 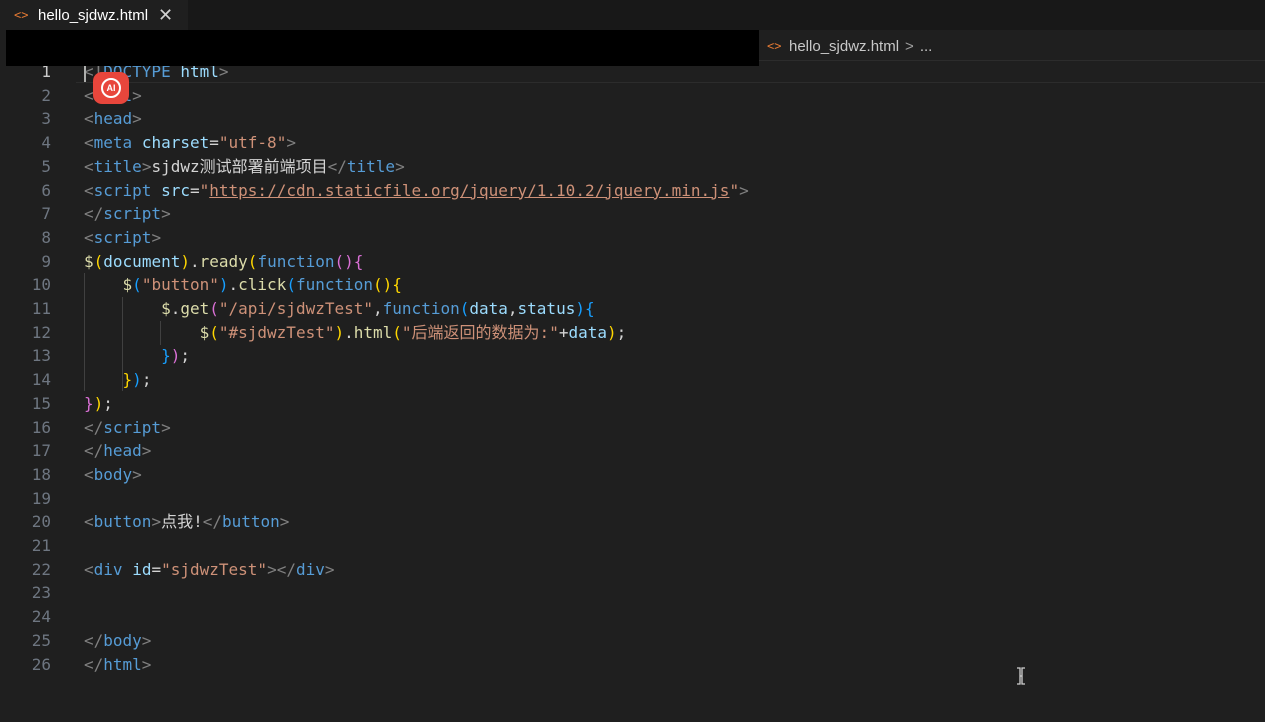 What do you see at coordinates (632, 522) in the screenshot?
I see `code-line: 20 <button>点我!</button>` at bounding box center [632, 522].